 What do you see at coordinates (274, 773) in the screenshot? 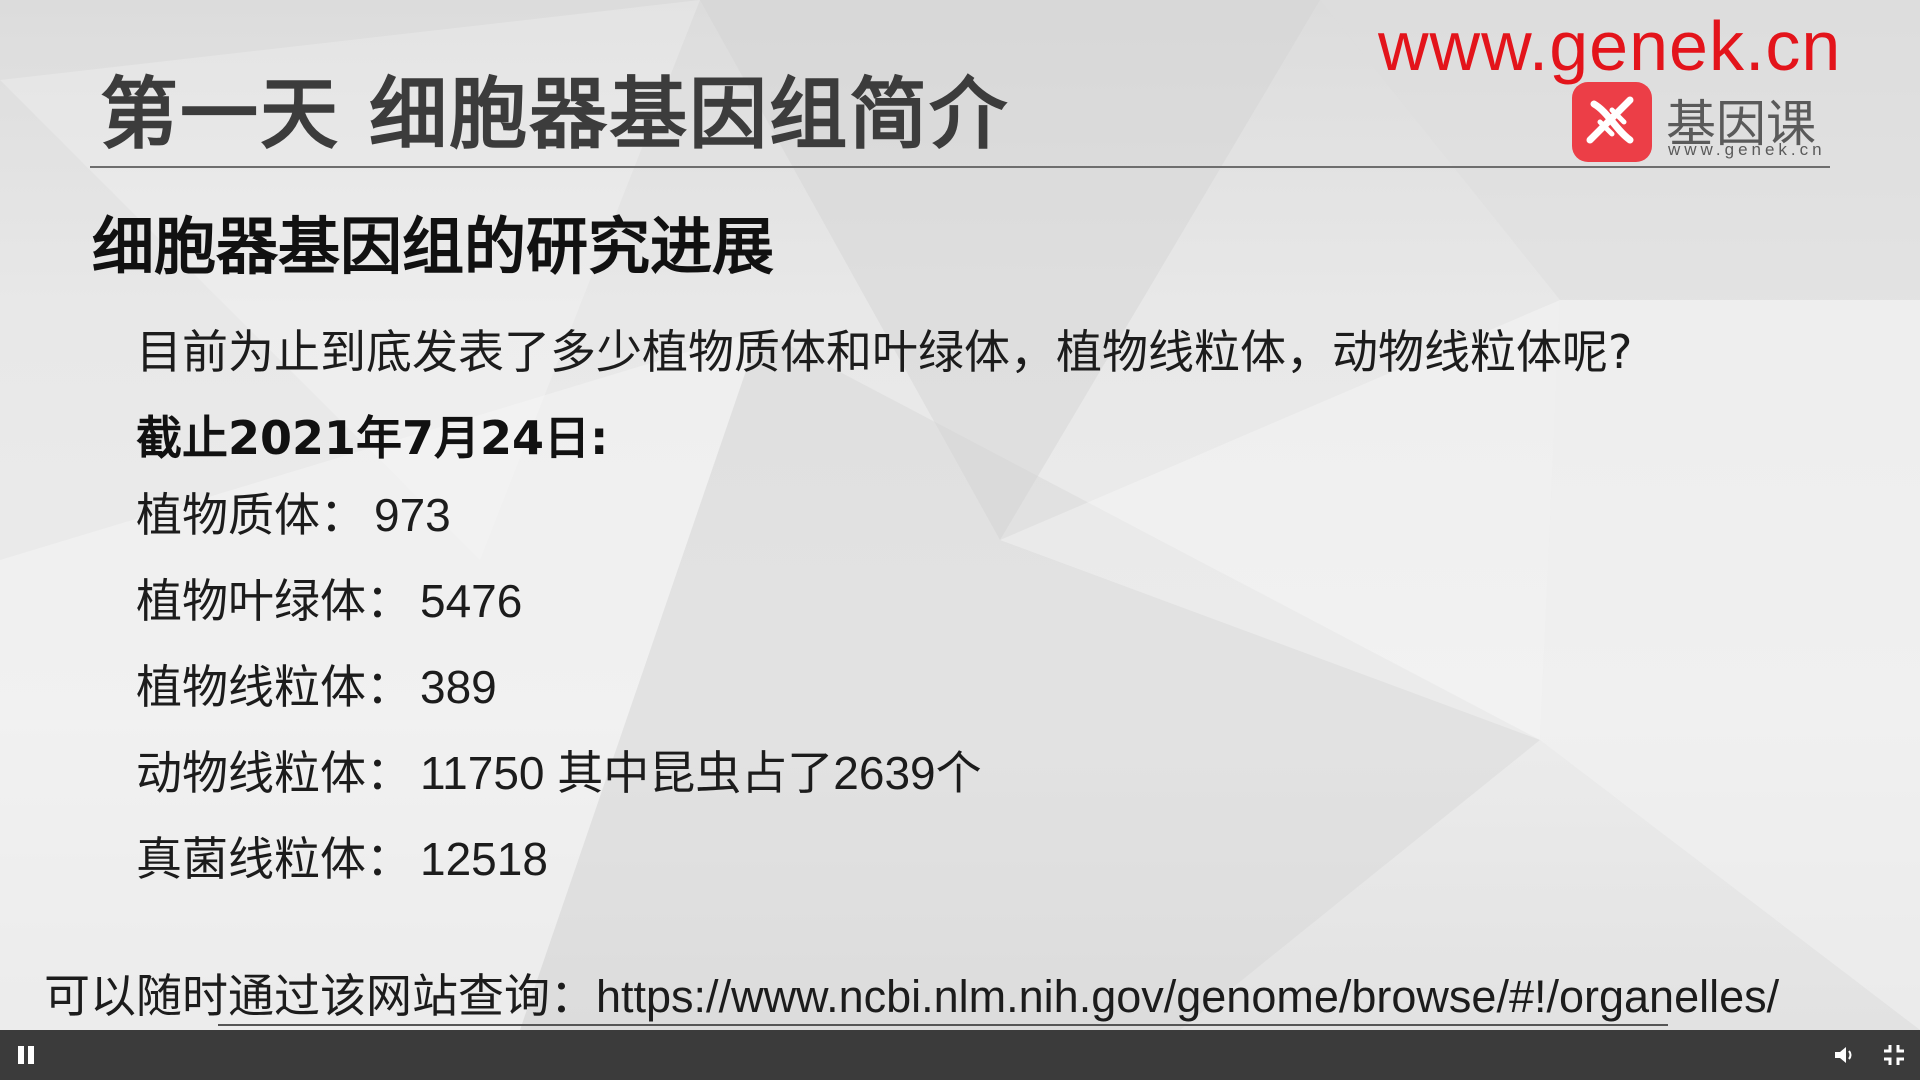
I see `stat-label: 动物线粒体：` at bounding box center [274, 773].